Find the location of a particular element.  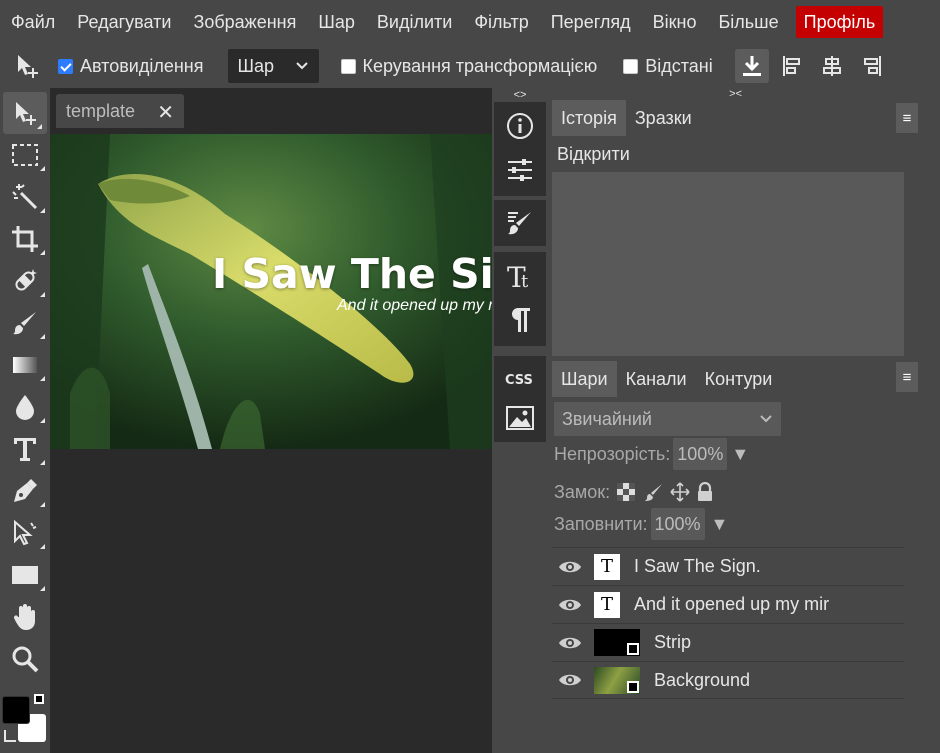

transform-check is located at coordinates (348, 66).